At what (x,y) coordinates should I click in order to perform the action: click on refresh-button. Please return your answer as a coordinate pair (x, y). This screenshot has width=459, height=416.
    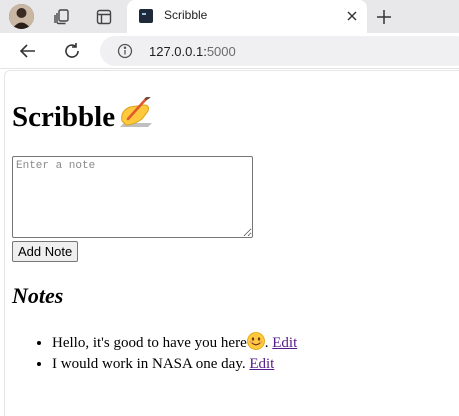
    Looking at the image, I should click on (72, 51).